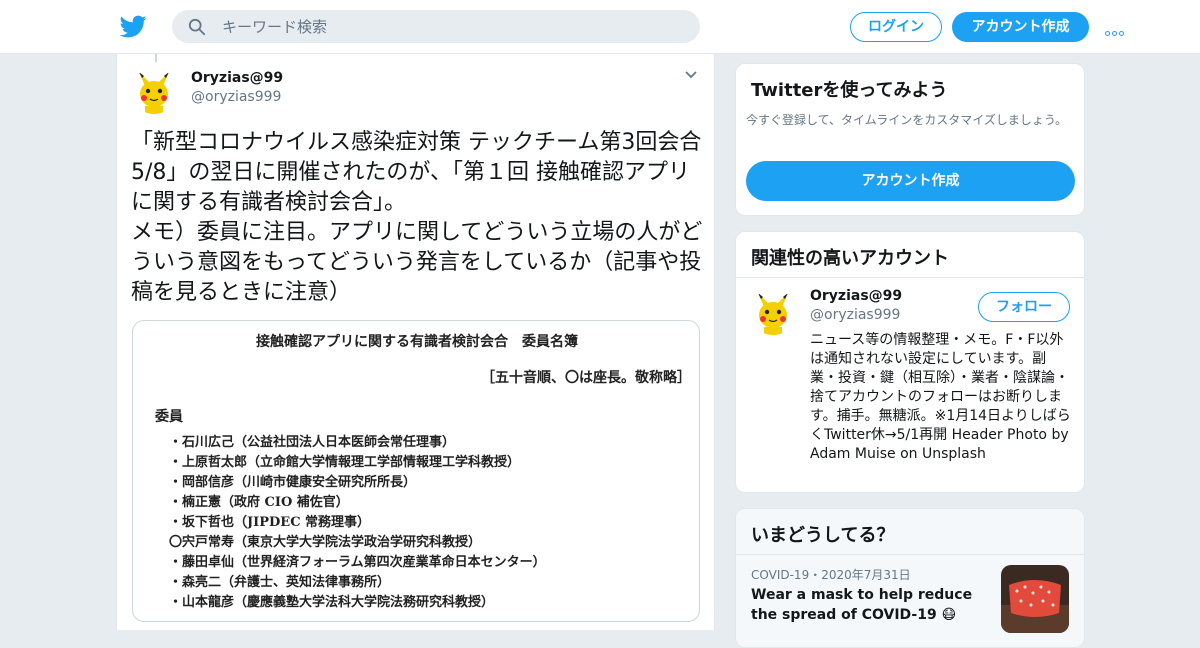  I want to click on signup-card-description: 今すぐ登録して、タイムラインをカスタマイズしましょう。, so click(907, 120).